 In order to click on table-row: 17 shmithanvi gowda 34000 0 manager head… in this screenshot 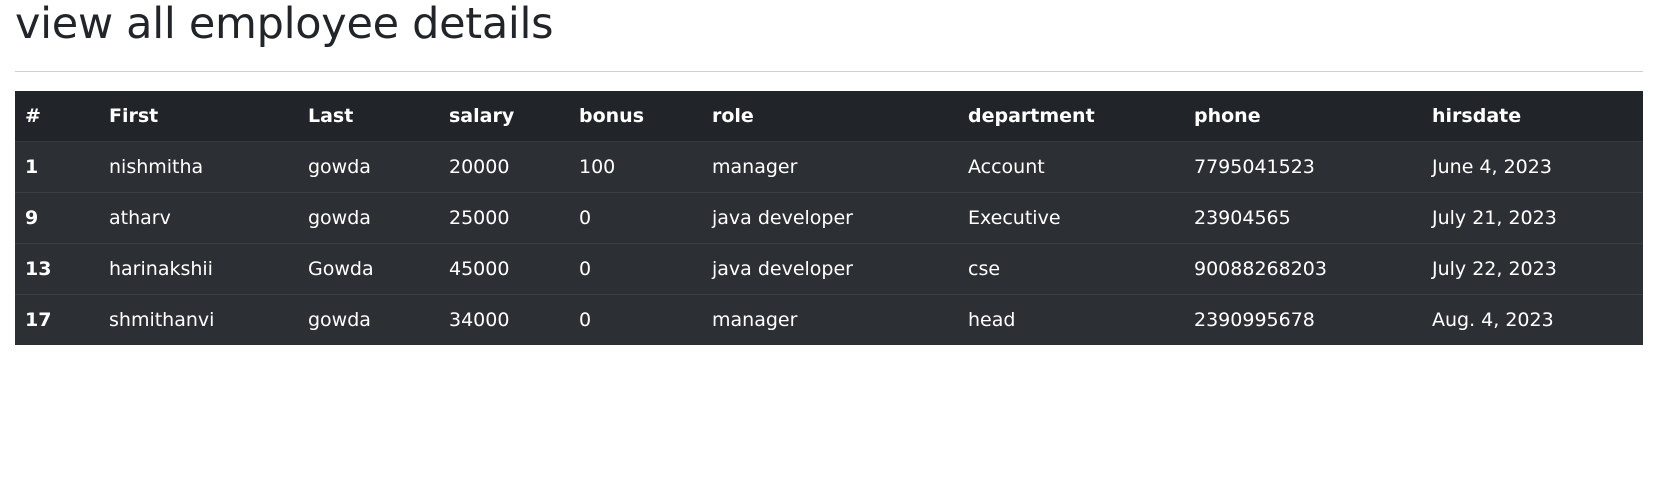, I will do `click(829, 319)`.